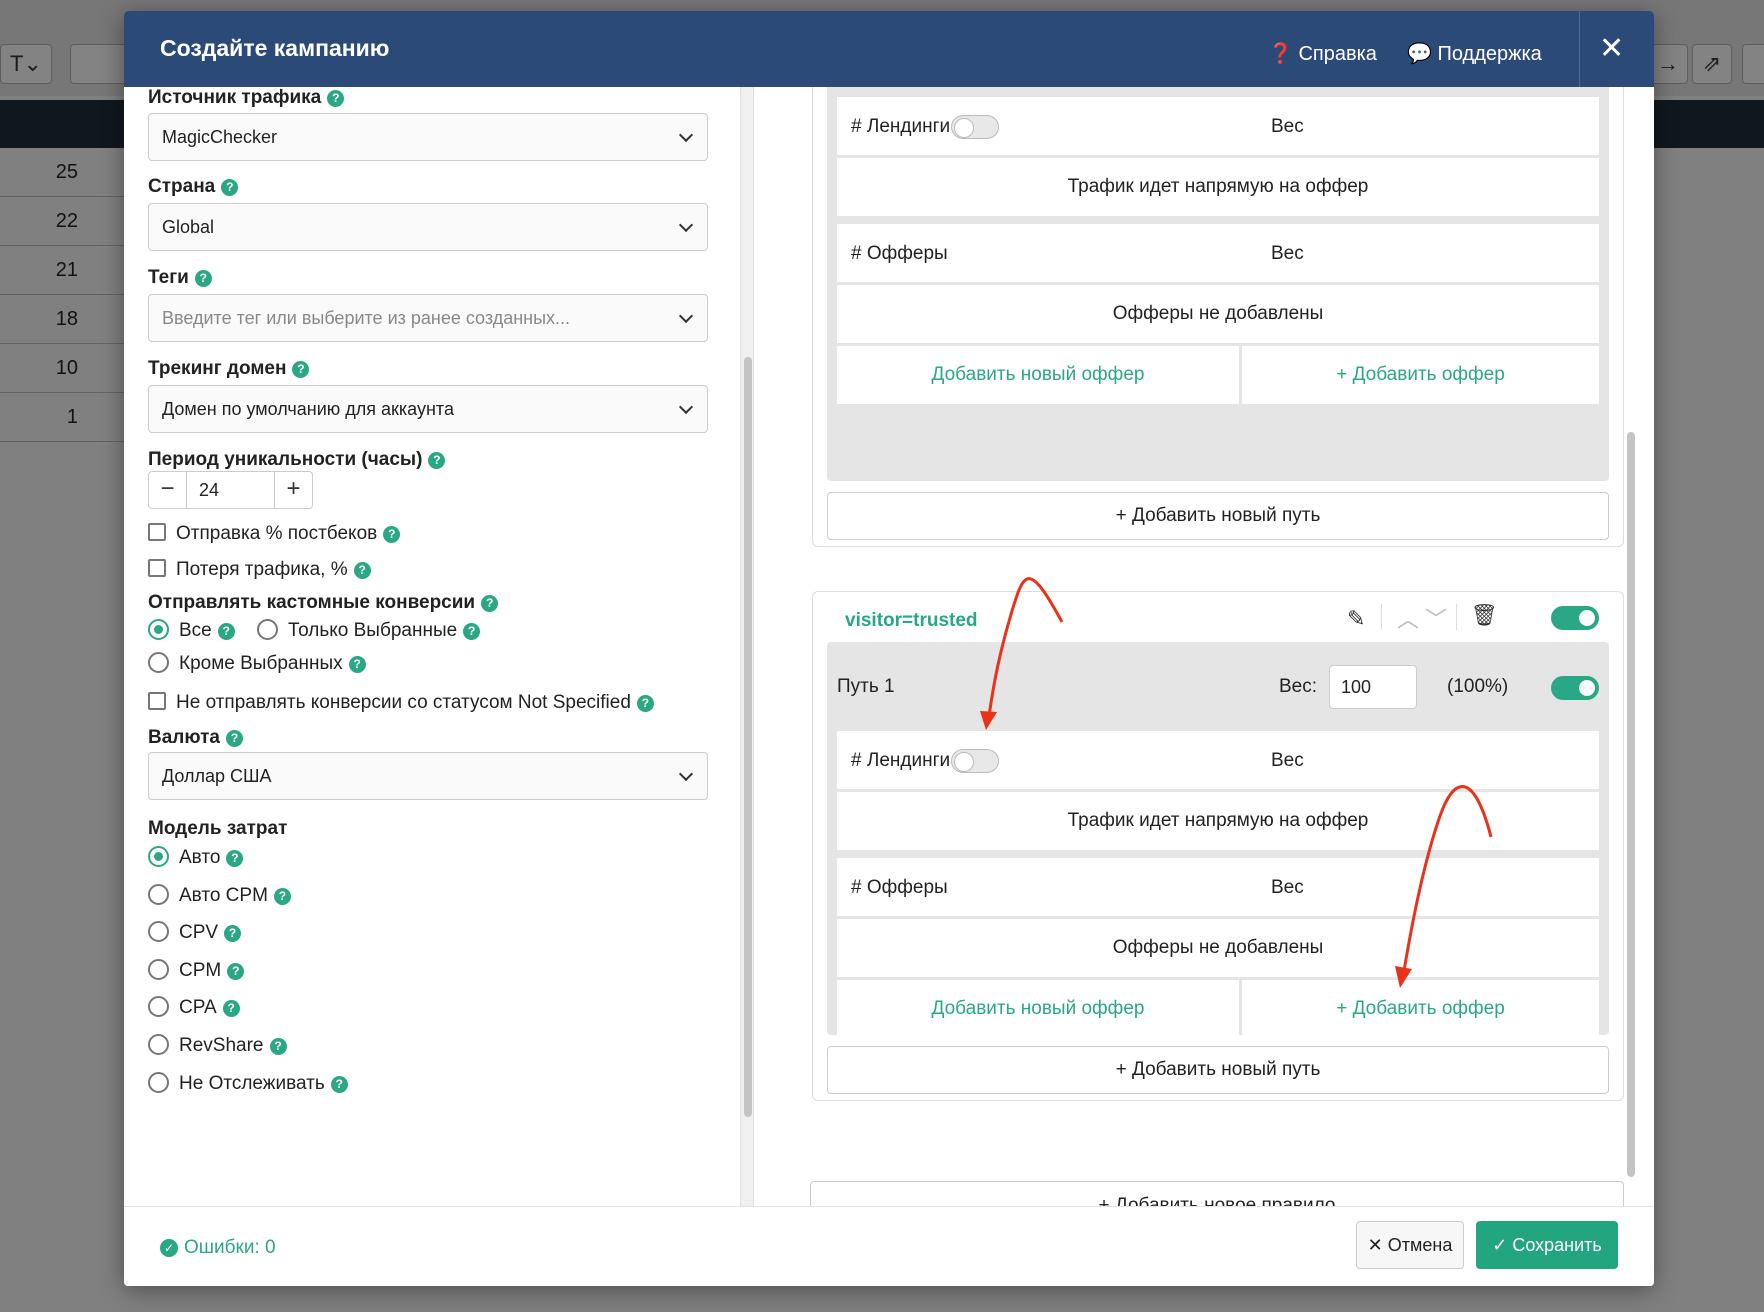 Image resolution: width=1764 pixels, height=1312 pixels. Describe the element at coordinates (1236, 782) in the screenshot. I see `annotation-arrows` at that location.